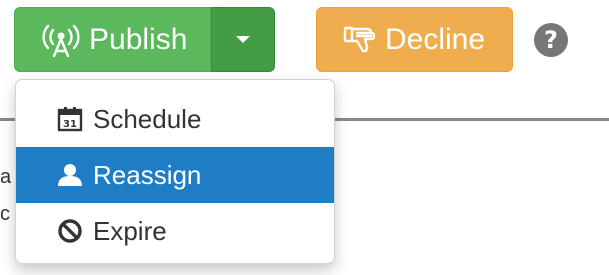 The image size is (609, 275). I want to click on publish-button-group: Publish, so click(144, 39).